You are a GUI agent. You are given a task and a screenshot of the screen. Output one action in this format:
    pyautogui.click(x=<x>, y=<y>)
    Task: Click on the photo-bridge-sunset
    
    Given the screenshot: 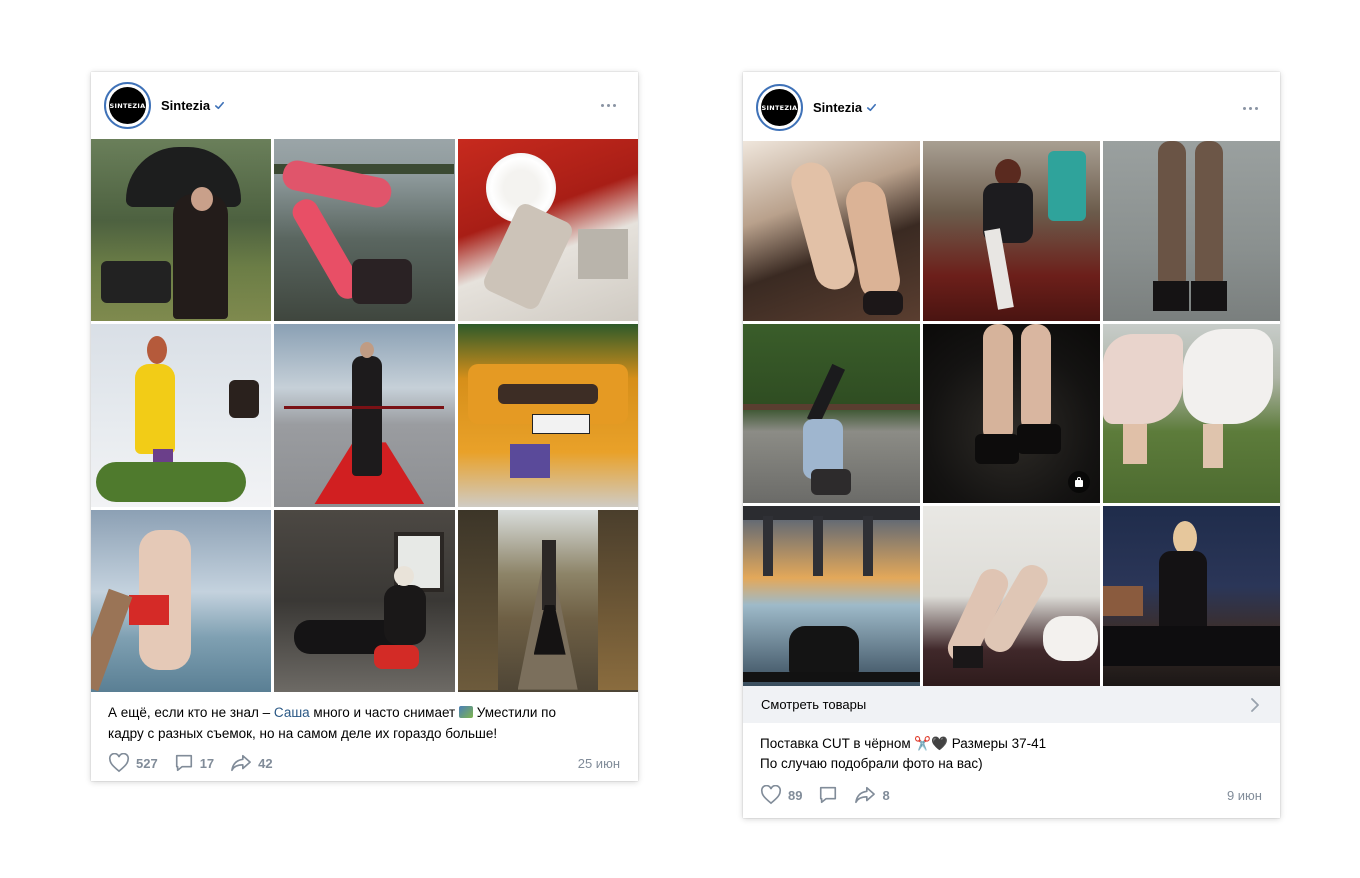 What is the action you would take?
    pyautogui.click(x=831, y=596)
    